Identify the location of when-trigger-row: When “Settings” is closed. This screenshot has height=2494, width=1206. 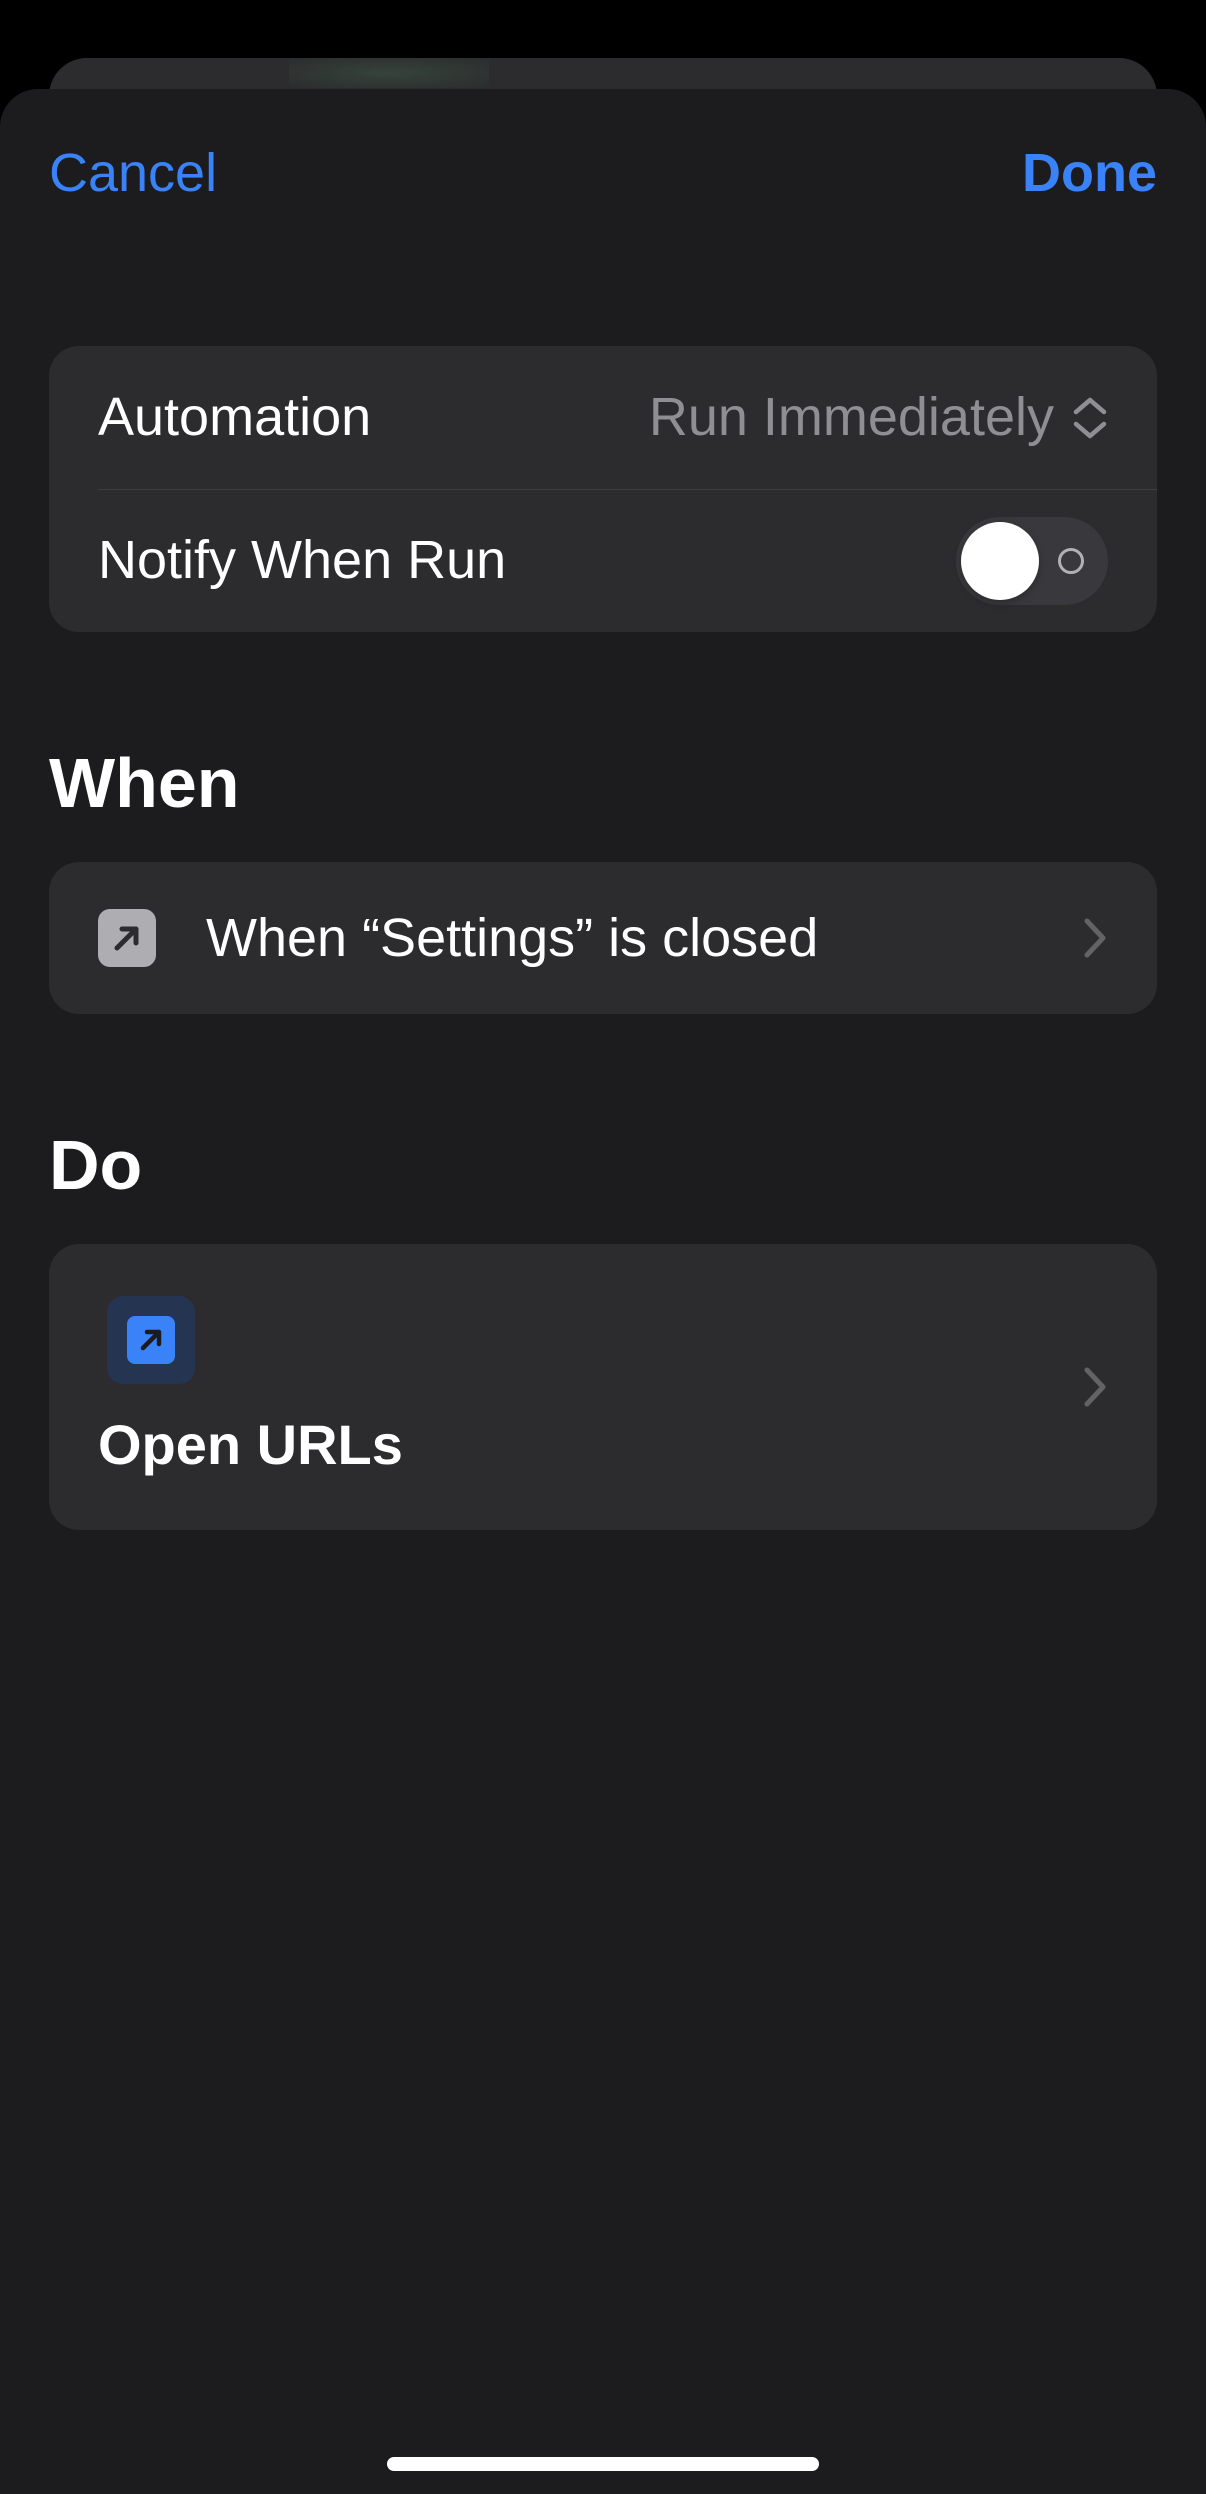
(603, 938).